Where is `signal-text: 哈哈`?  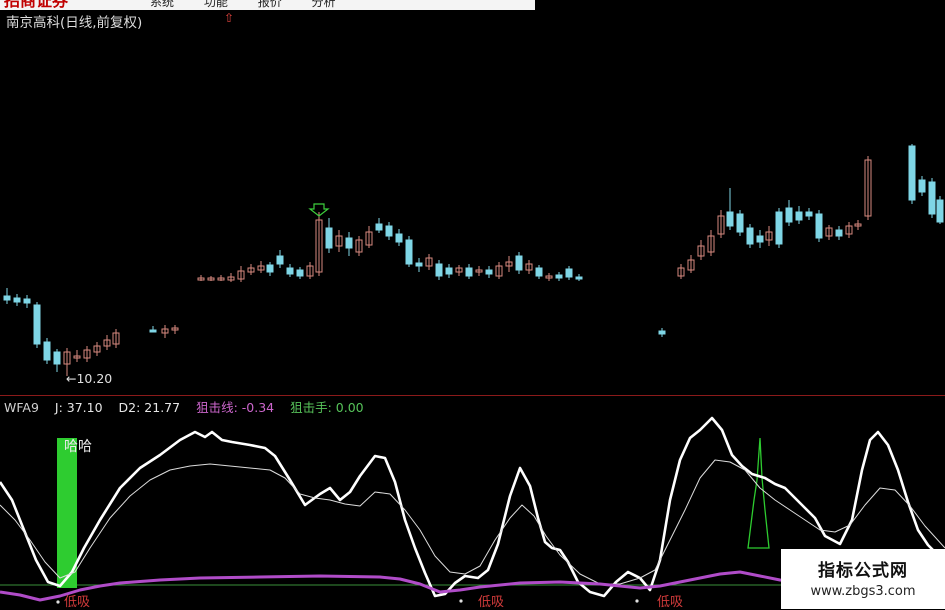 signal-text: 哈哈 is located at coordinates (78, 447).